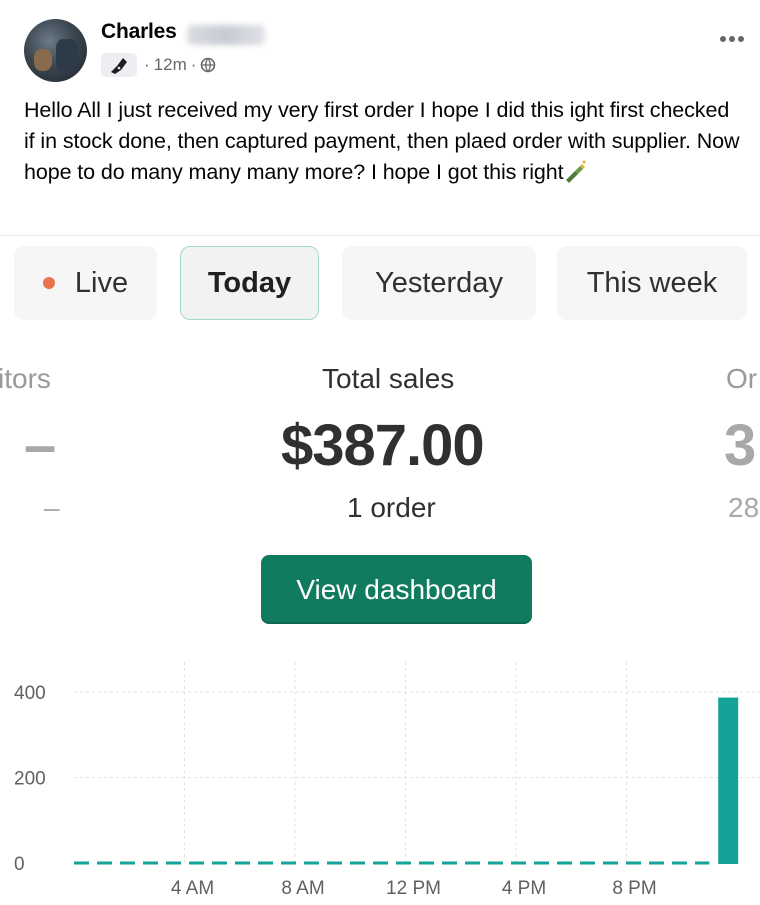 Image resolution: width=760 pixels, height=905 pixels. What do you see at coordinates (192, 888) in the screenshot?
I see `x-tick-label: 4 AM` at bounding box center [192, 888].